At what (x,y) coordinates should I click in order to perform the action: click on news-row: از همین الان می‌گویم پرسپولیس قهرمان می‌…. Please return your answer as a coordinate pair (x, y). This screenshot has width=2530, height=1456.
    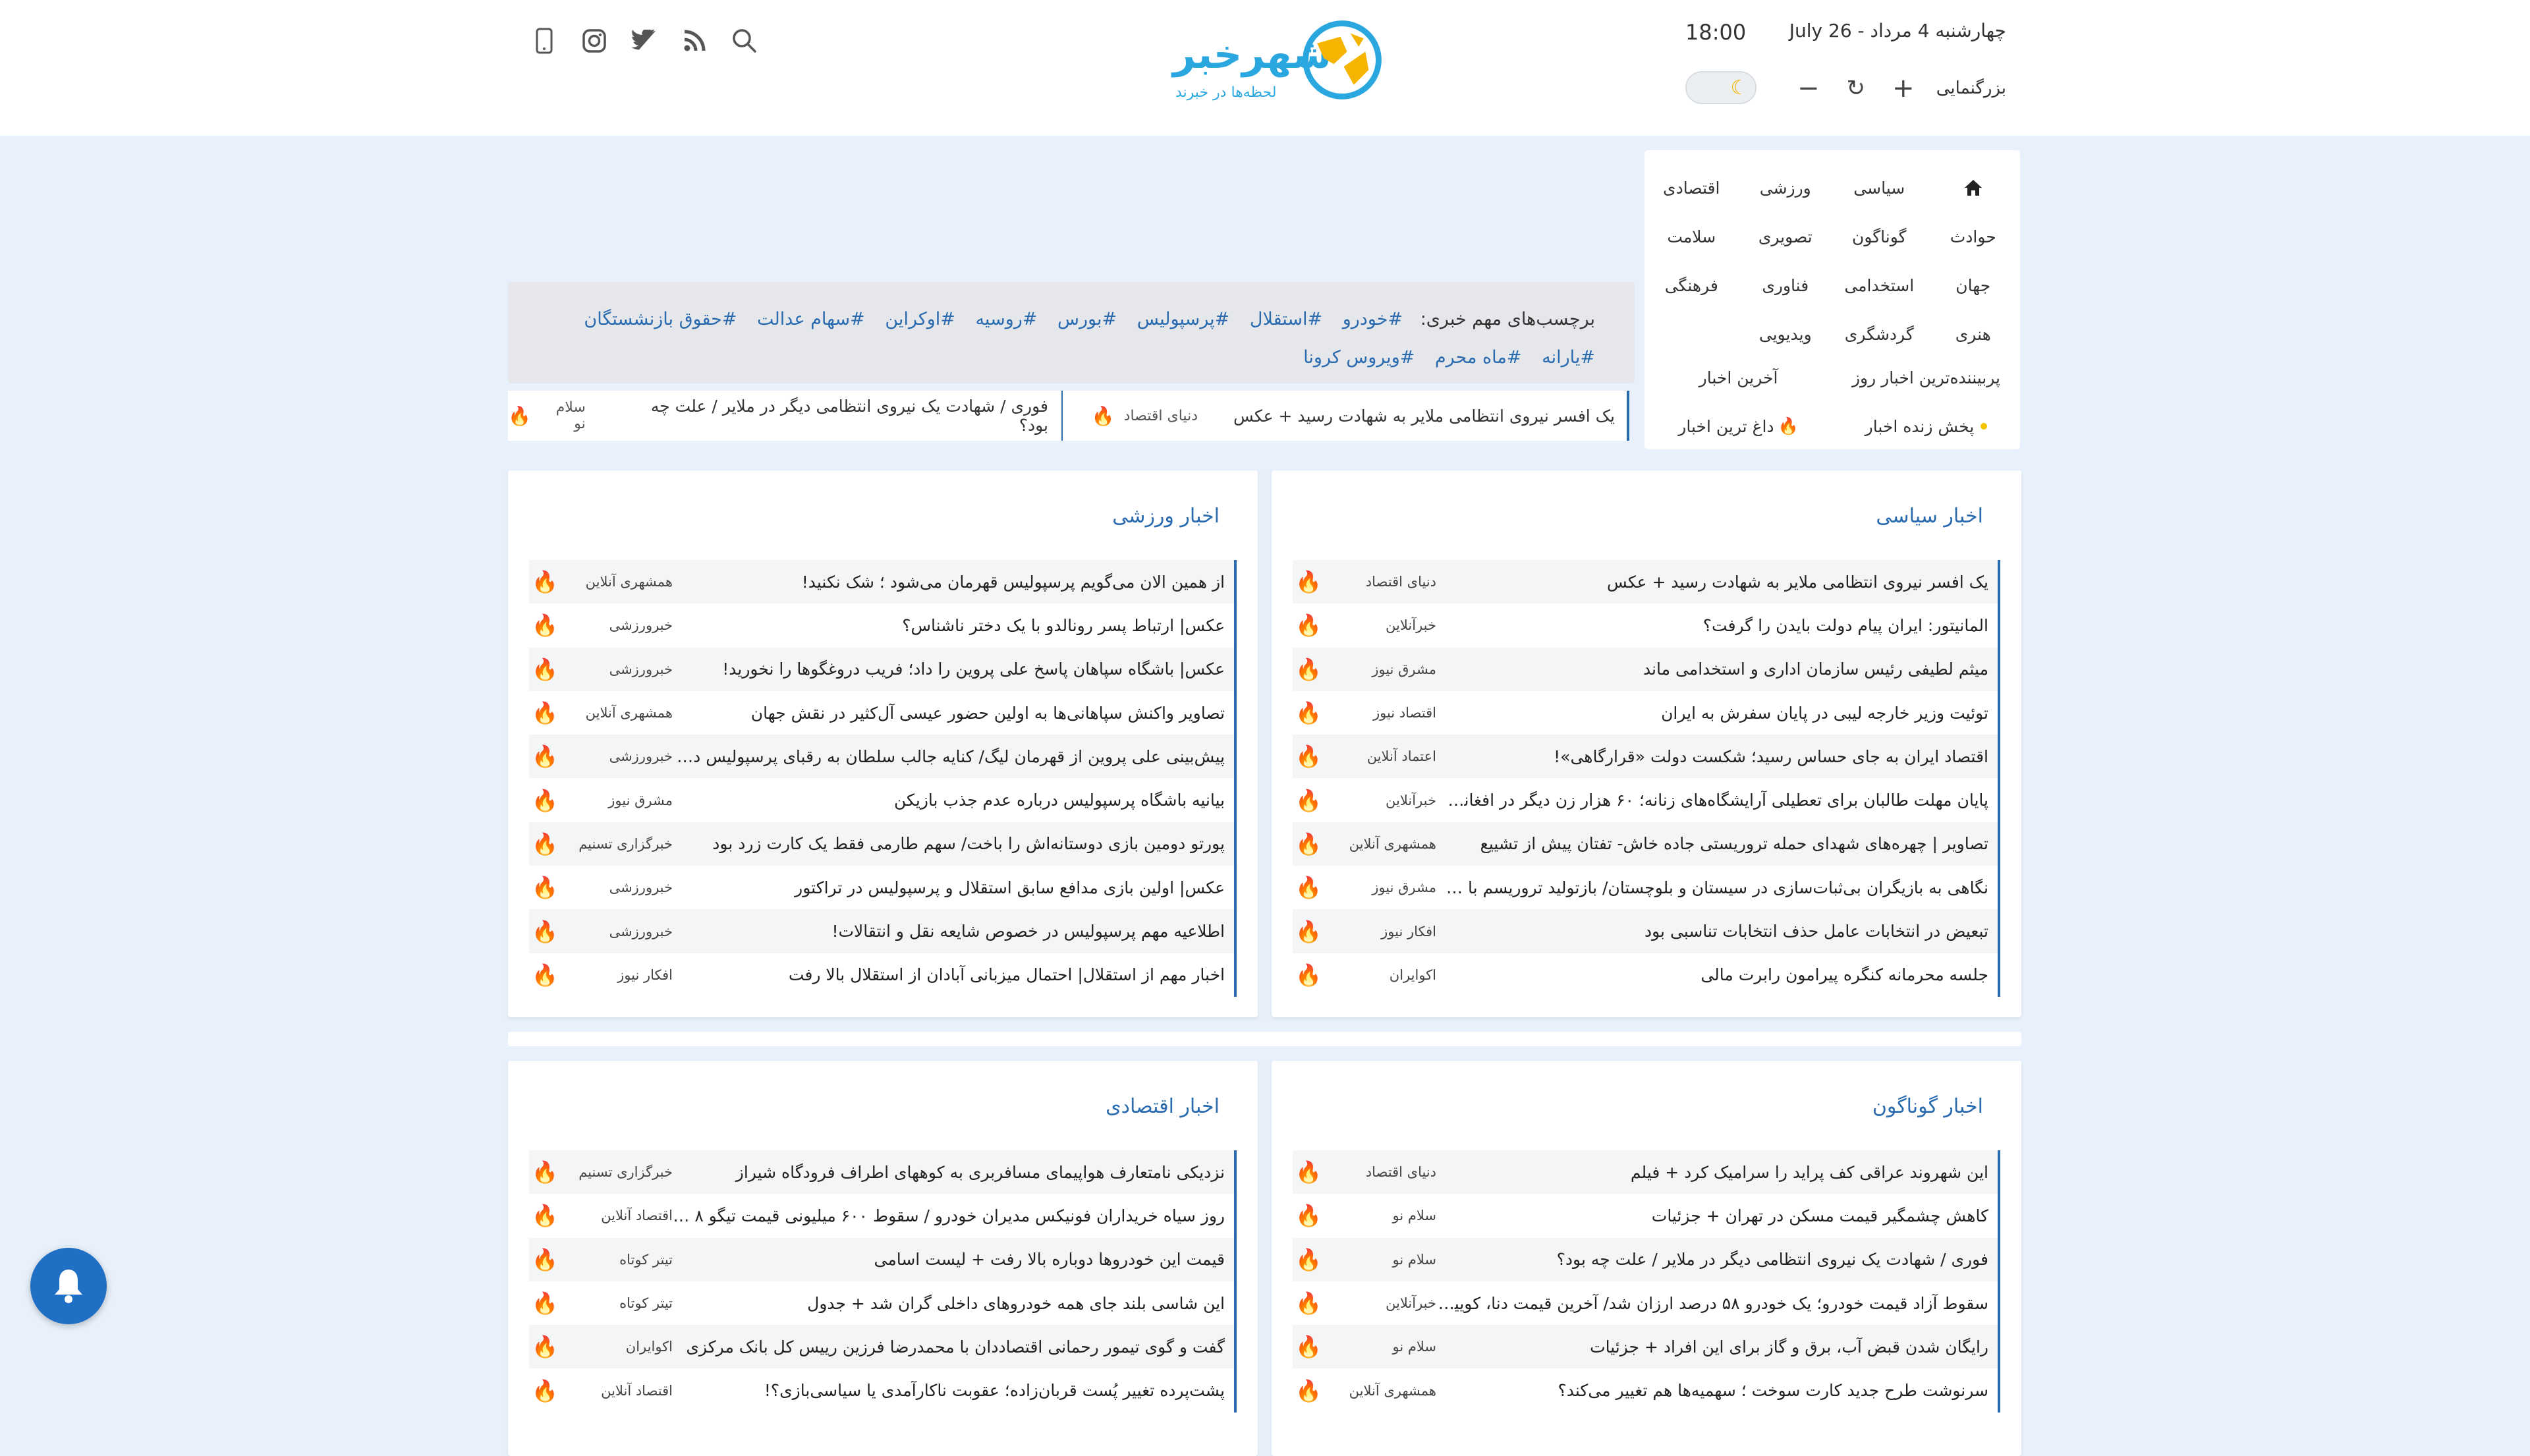
    Looking at the image, I should click on (883, 582).